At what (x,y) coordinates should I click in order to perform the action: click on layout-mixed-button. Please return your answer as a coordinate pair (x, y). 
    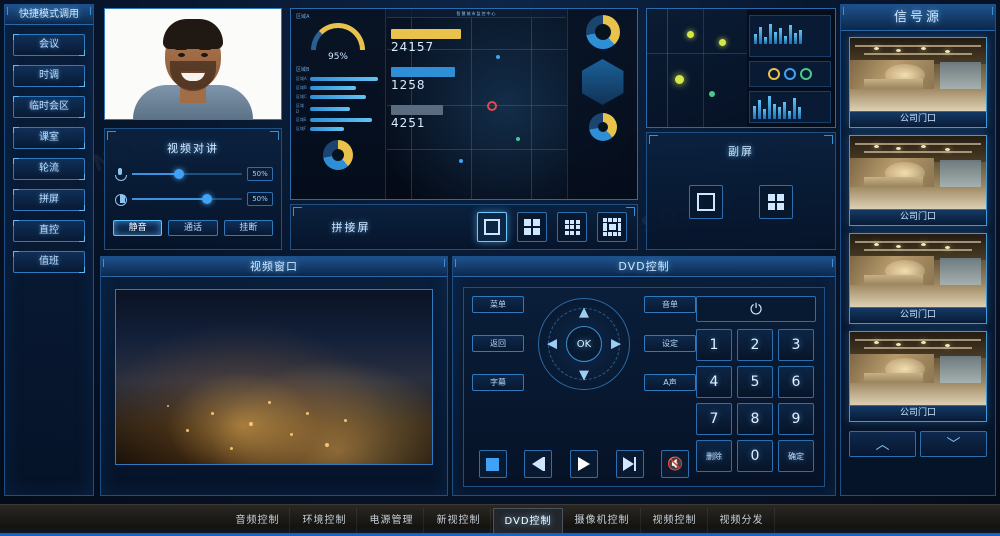
    Looking at the image, I should click on (612, 227).